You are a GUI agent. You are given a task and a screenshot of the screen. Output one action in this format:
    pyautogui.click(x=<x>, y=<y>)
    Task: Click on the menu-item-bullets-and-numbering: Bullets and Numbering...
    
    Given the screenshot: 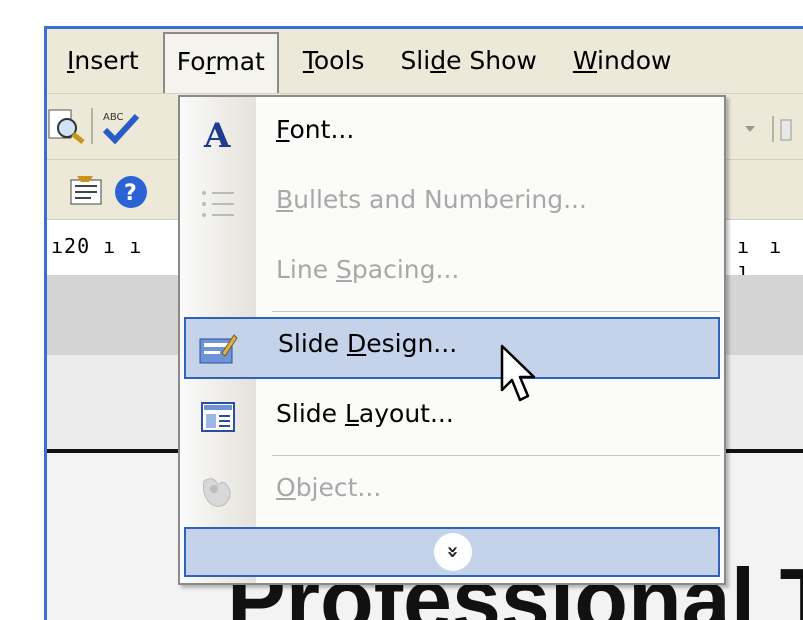 What is the action you would take?
    pyautogui.click(x=452, y=204)
    